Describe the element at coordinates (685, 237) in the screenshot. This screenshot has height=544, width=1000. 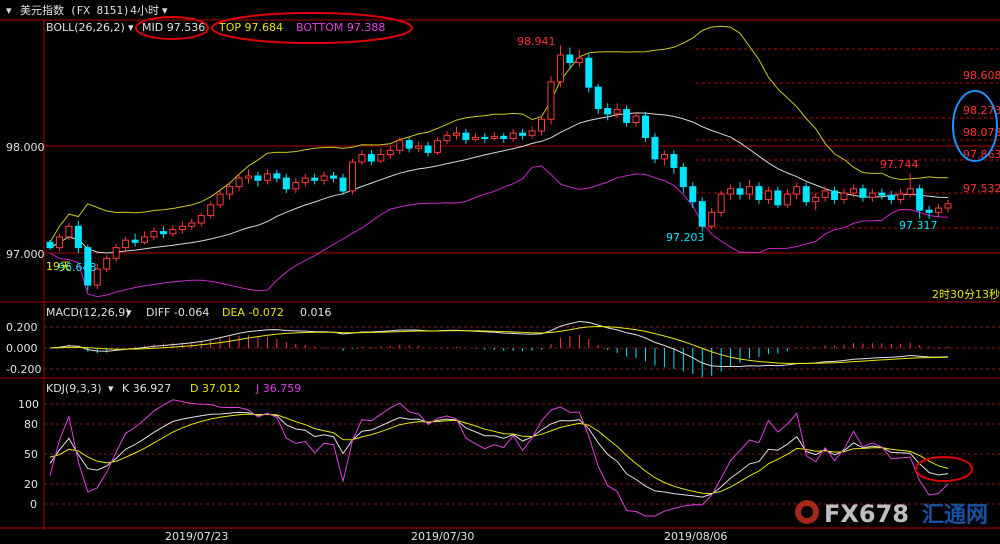
I see `low2-label: 97.203` at that location.